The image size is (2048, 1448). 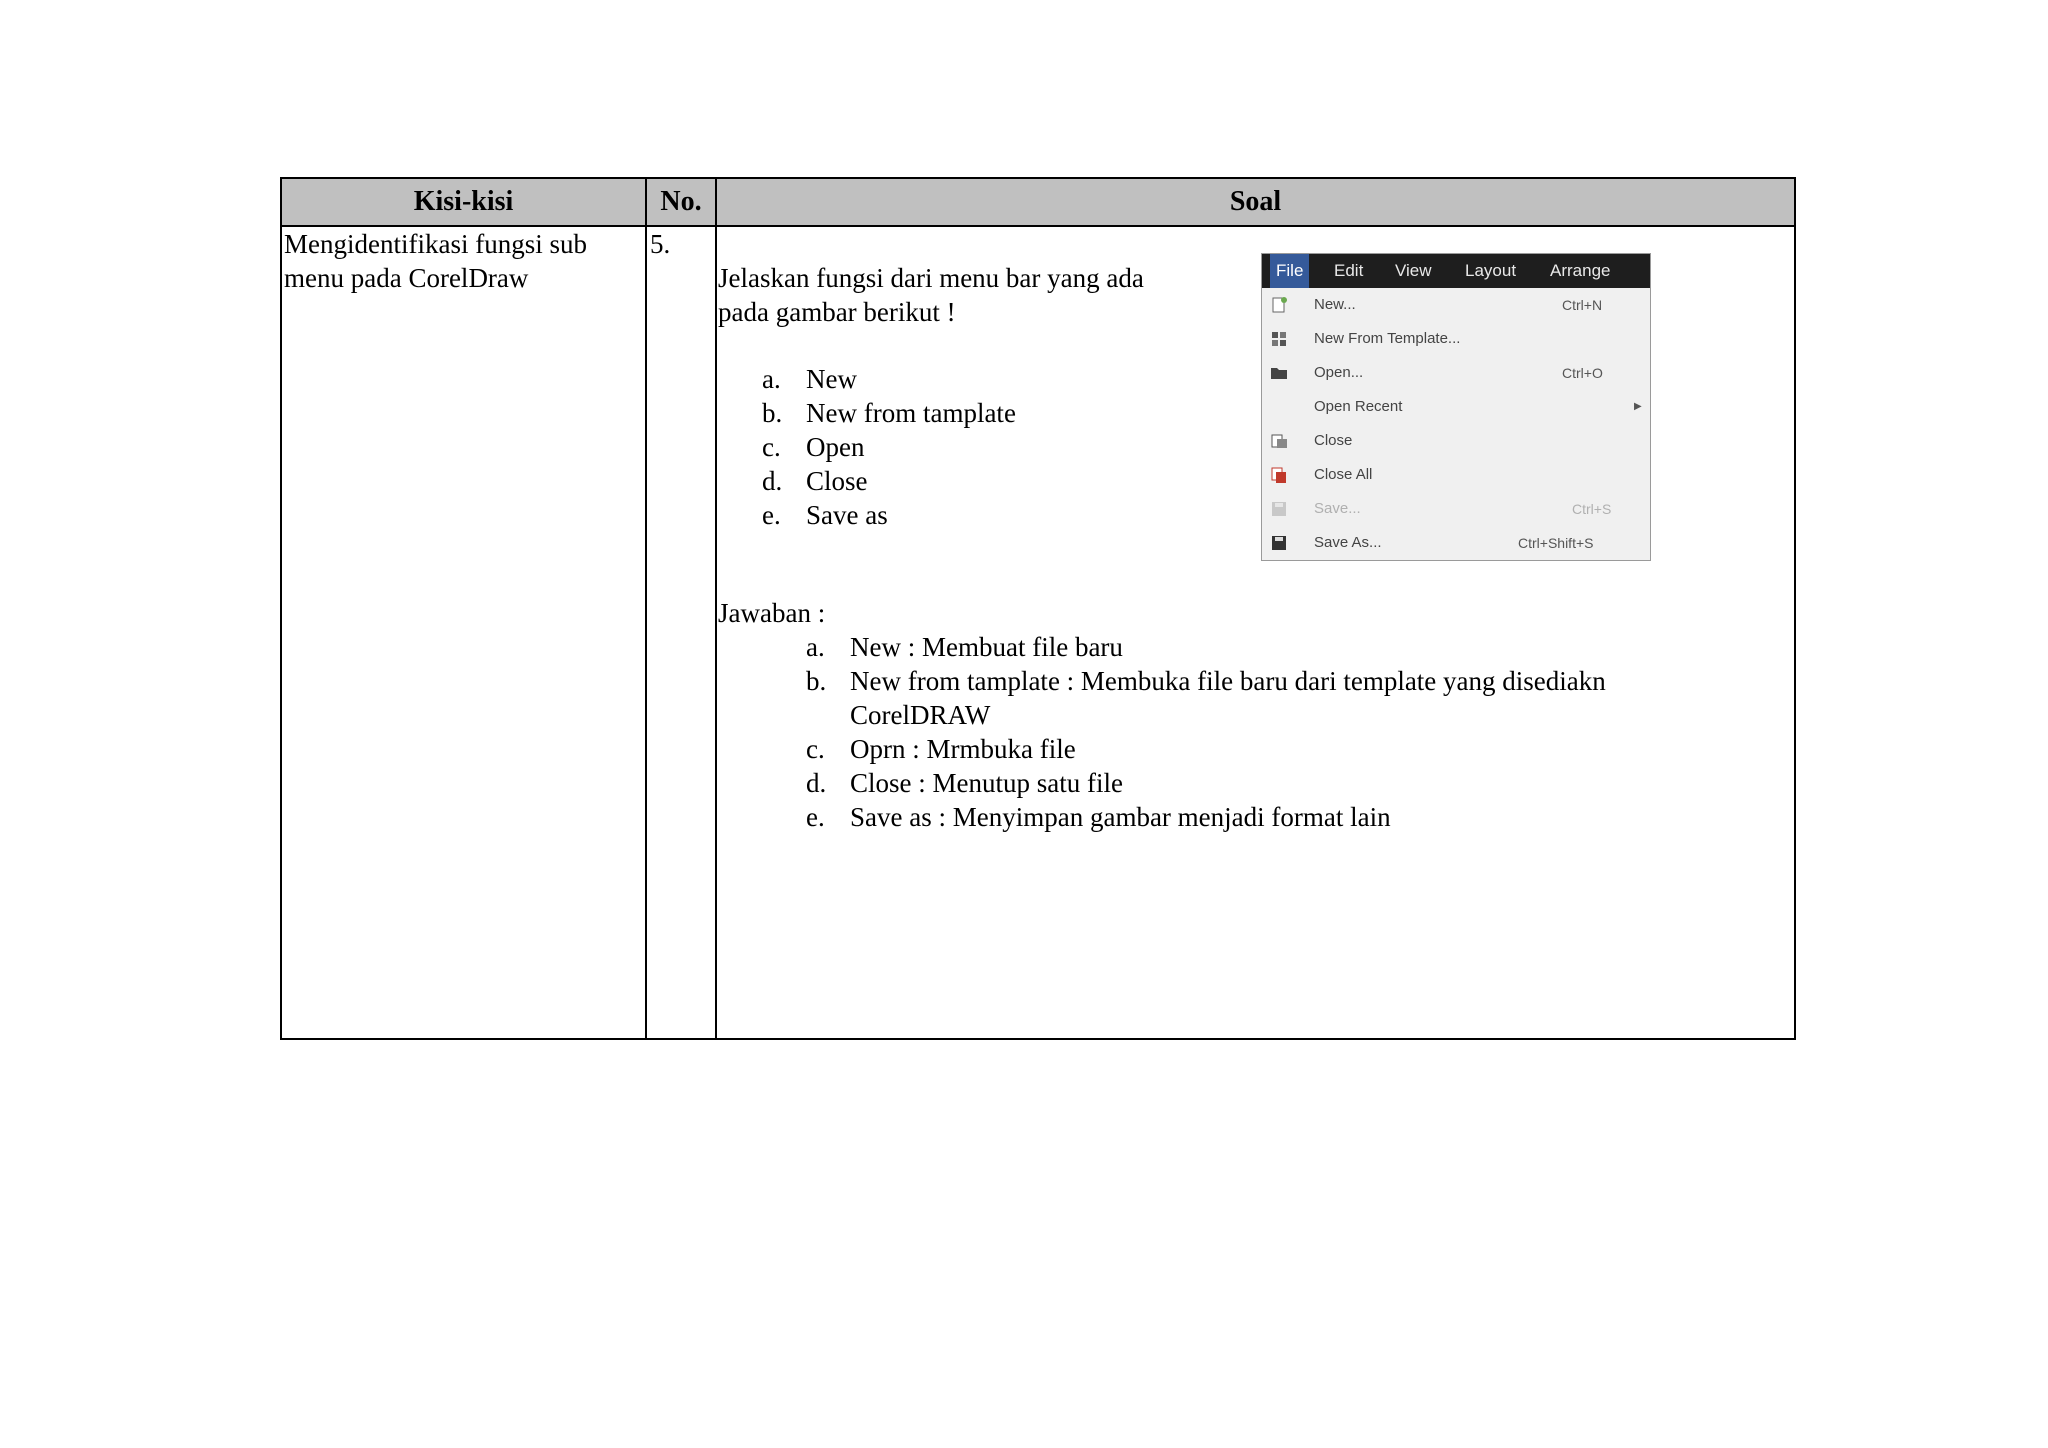 I want to click on submenu-arrow-icon: ▶, so click(x=1638, y=406).